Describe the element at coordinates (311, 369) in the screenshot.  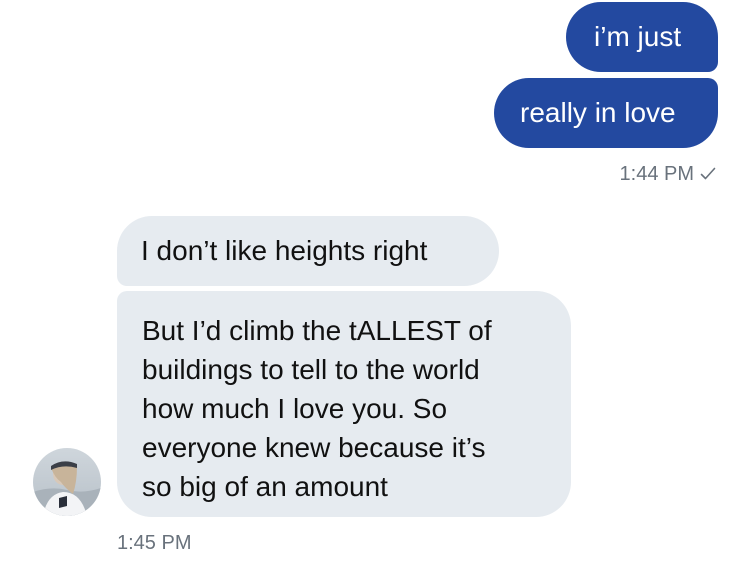
I see `message-text-line: buildings to tell to the world` at that location.